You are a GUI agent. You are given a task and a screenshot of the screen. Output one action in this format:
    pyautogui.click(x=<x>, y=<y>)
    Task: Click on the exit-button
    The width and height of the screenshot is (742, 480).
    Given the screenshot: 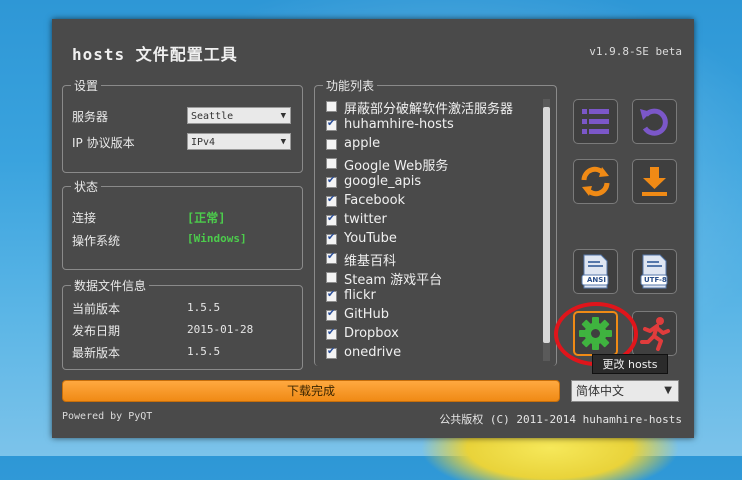 What is the action you would take?
    pyautogui.click(x=654, y=333)
    